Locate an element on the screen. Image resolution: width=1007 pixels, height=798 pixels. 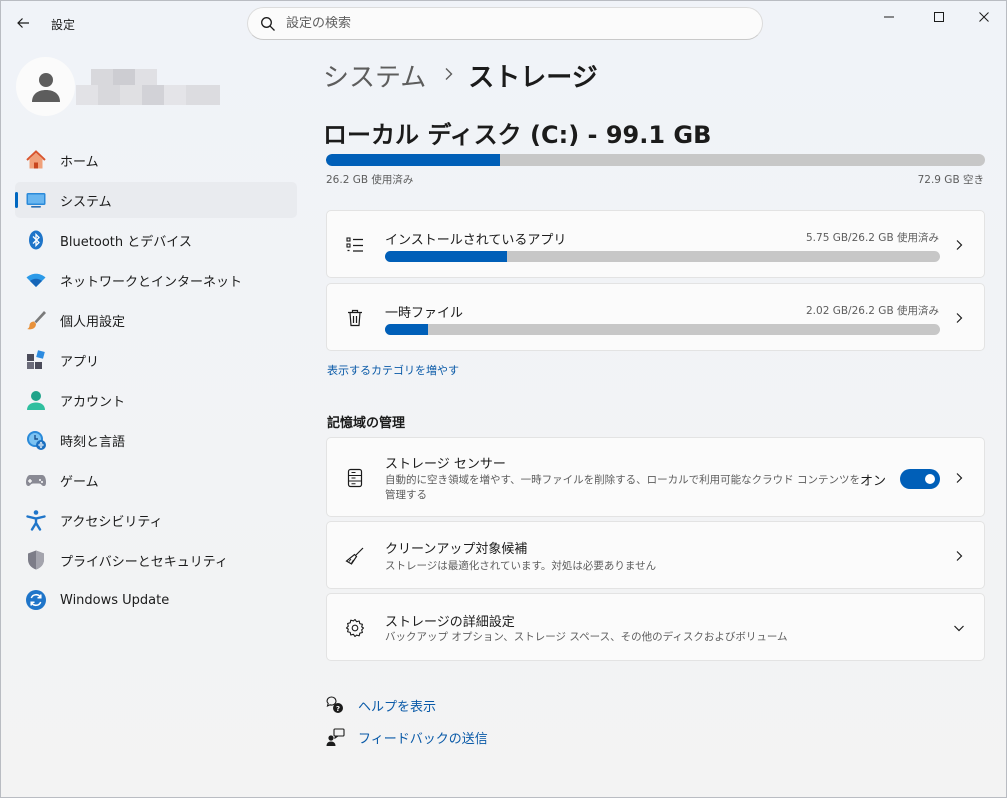
category-title: 一時ファイル is located at coordinates (424, 313).